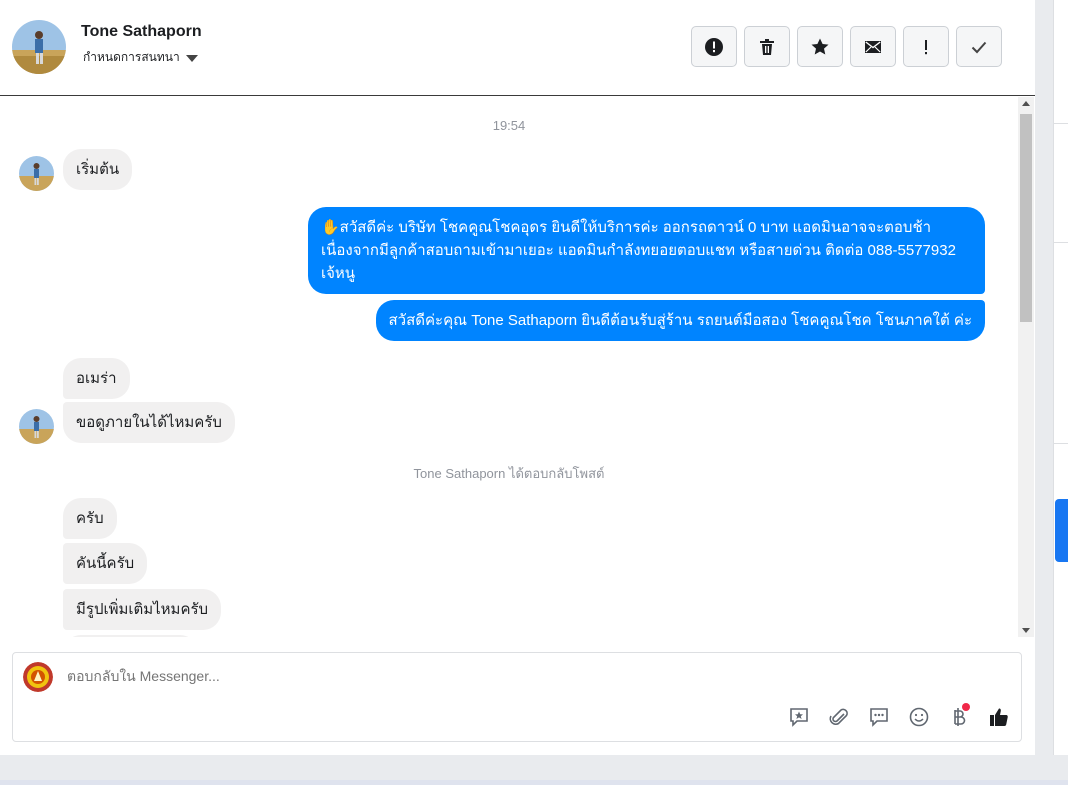  I want to click on delete-button, so click(767, 46).